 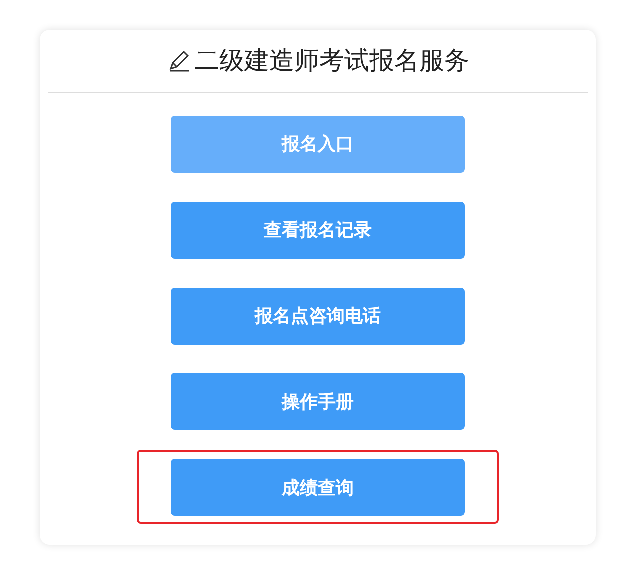 What do you see at coordinates (332, 61) in the screenshot?
I see `page-title: 二级建造师考试报名服务` at bounding box center [332, 61].